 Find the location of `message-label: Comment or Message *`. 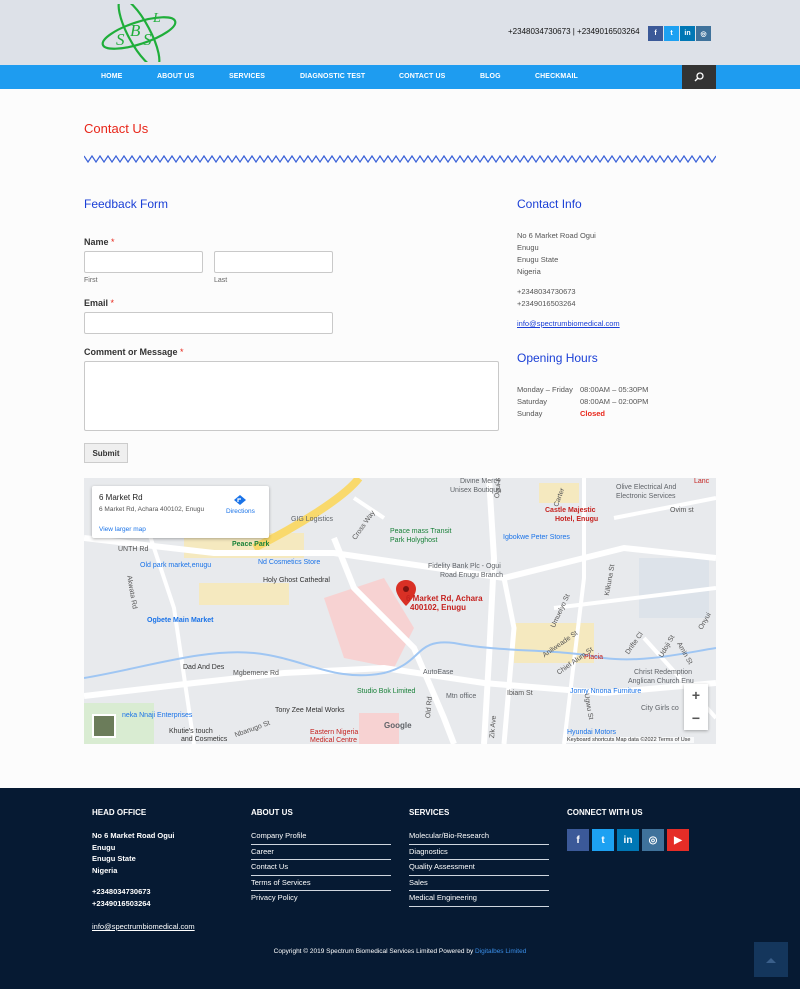

message-label: Comment or Message * is located at coordinates (134, 352).